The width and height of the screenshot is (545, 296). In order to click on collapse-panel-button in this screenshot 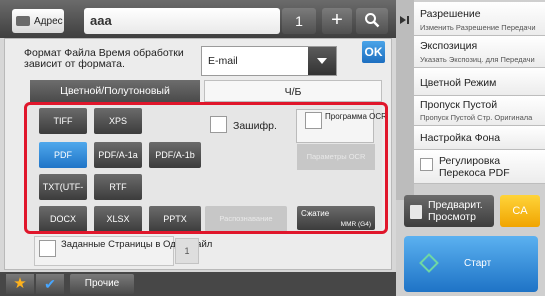, I will do `click(405, 100)`.